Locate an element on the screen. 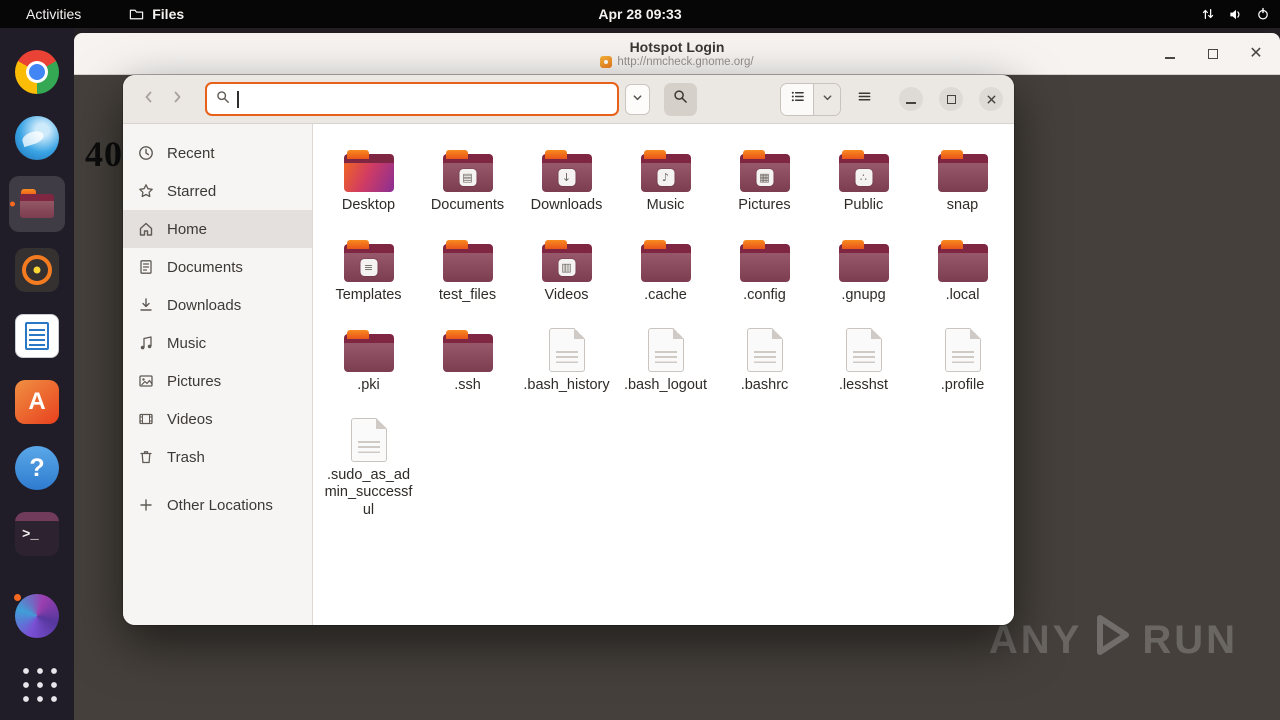 The height and width of the screenshot is (720, 1280). sidebar-item-recent: Recent is located at coordinates (217, 153).